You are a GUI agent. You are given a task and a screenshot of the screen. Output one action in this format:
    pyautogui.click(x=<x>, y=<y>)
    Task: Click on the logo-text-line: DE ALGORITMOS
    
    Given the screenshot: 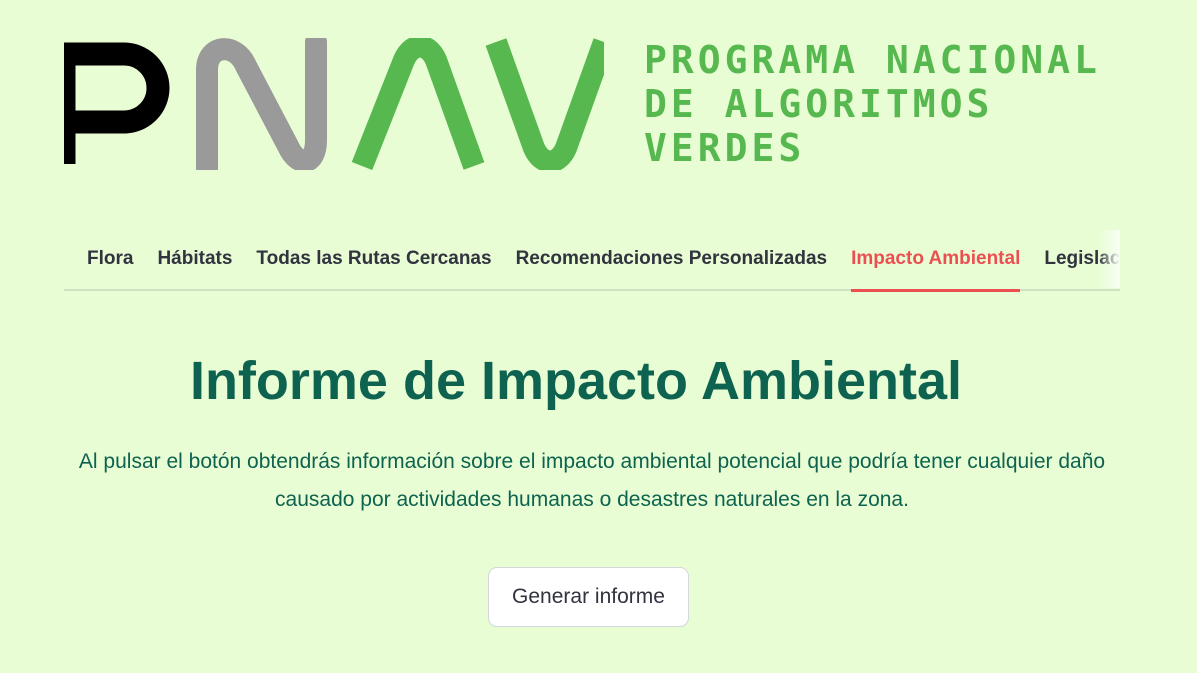 What is the action you would take?
    pyautogui.click(x=819, y=104)
    